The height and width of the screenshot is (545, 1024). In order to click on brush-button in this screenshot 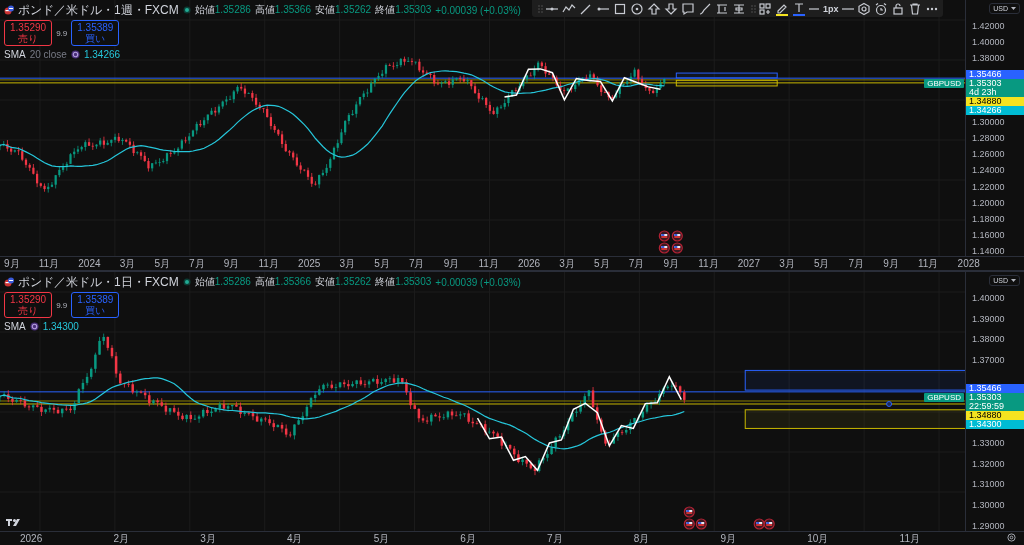, I will do `click(705, 8)`.